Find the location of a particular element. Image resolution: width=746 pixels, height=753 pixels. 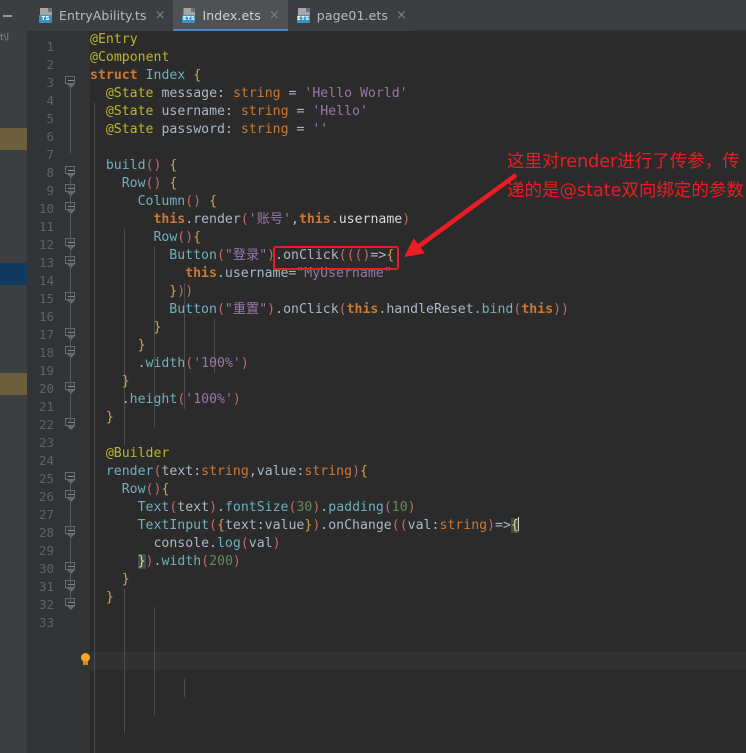

code-token: width is located at coordinates (165, 363).